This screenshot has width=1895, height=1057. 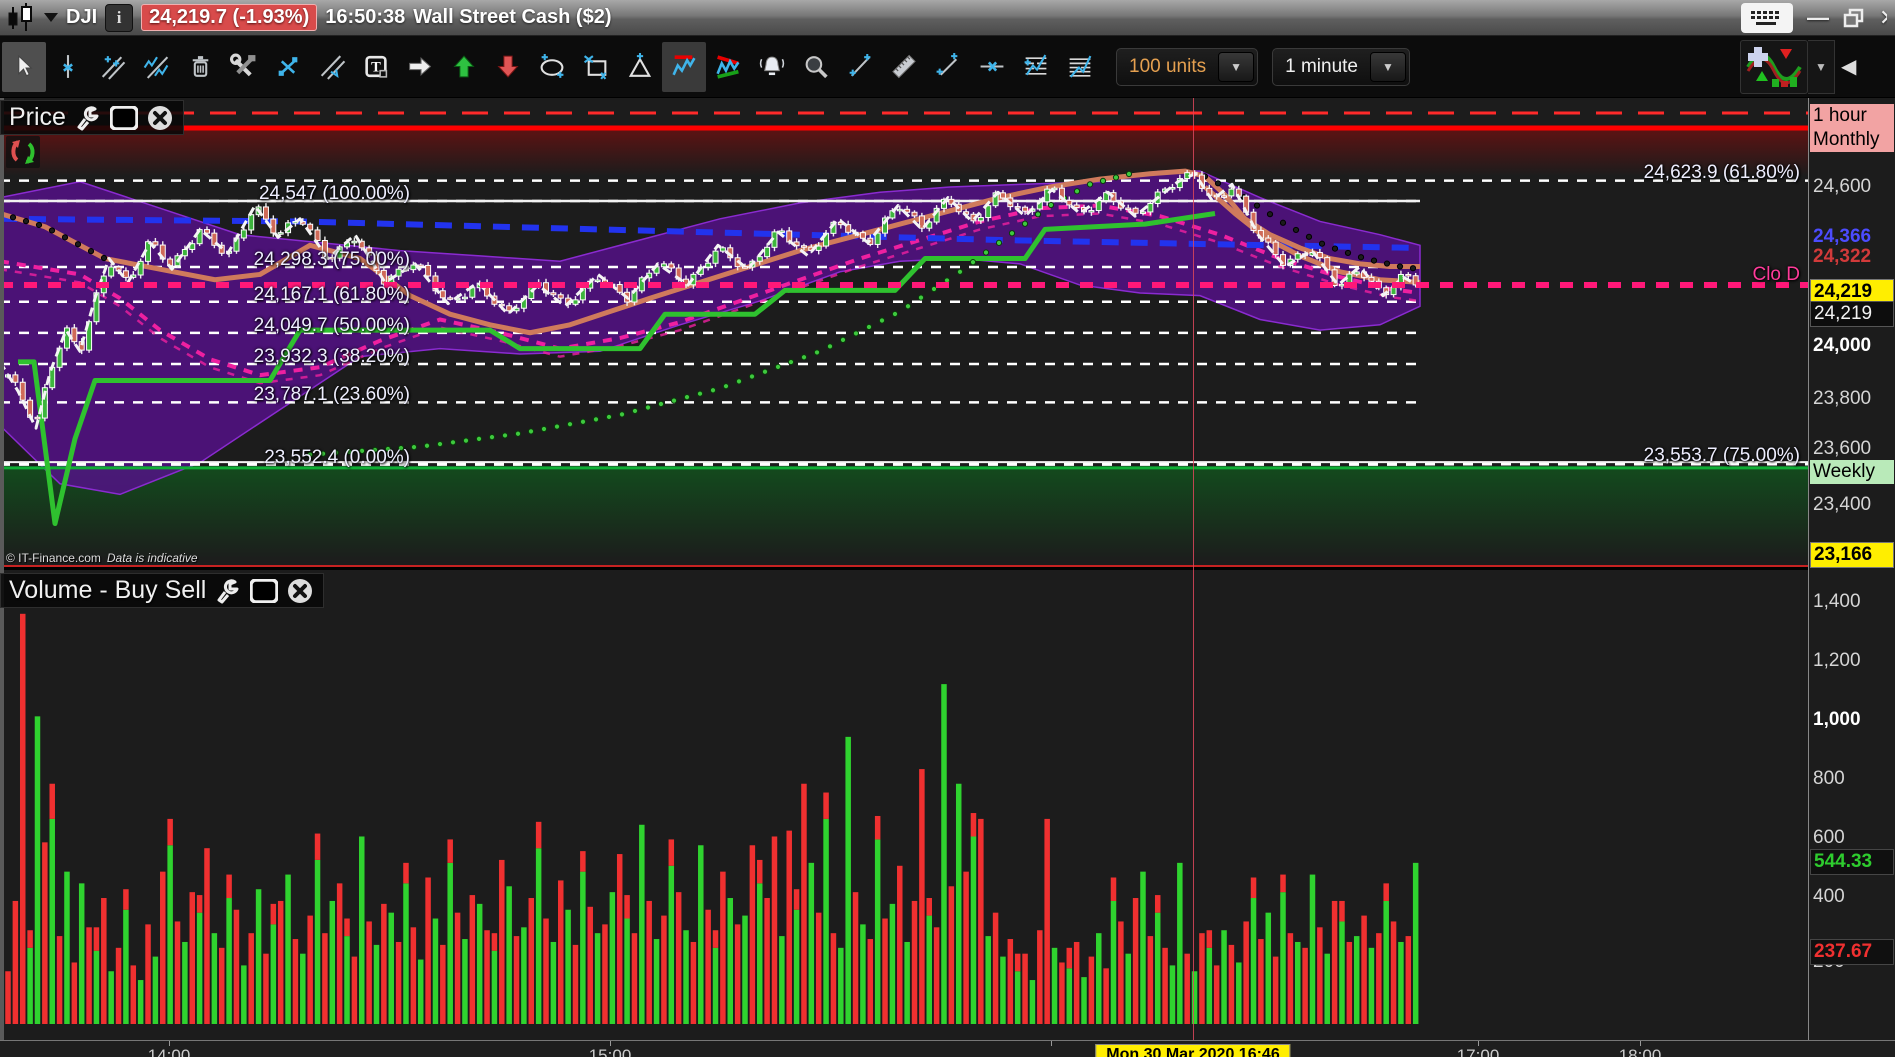 I want to click on axis-label: 1,400, so click(x=1837, y=601).